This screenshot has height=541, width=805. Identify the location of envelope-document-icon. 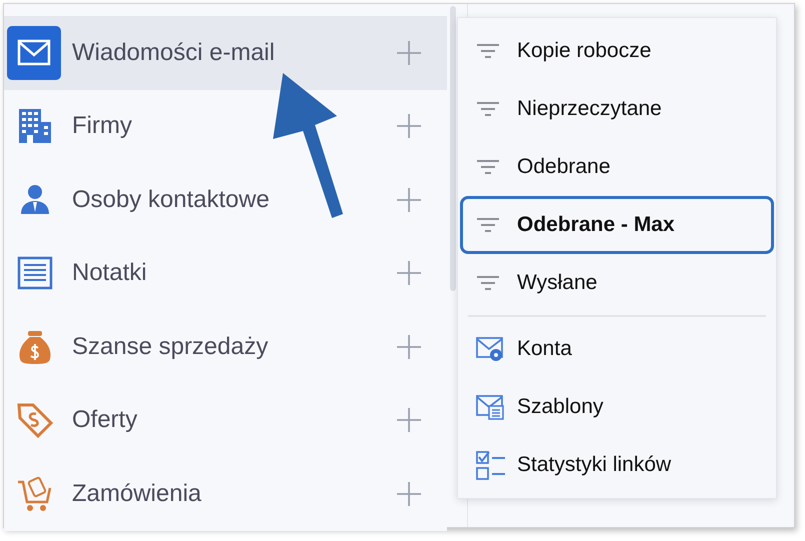
(490, 407).